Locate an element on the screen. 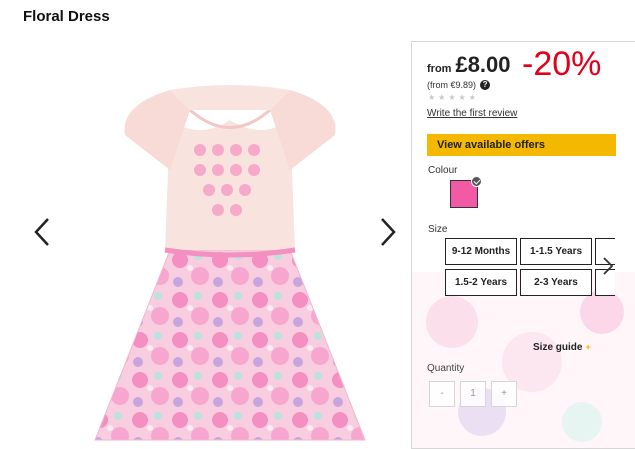 Image resolution: width=635 pixels, height=449 pixels. quantity-decrease-button: - is located at coordinates (442, 394).